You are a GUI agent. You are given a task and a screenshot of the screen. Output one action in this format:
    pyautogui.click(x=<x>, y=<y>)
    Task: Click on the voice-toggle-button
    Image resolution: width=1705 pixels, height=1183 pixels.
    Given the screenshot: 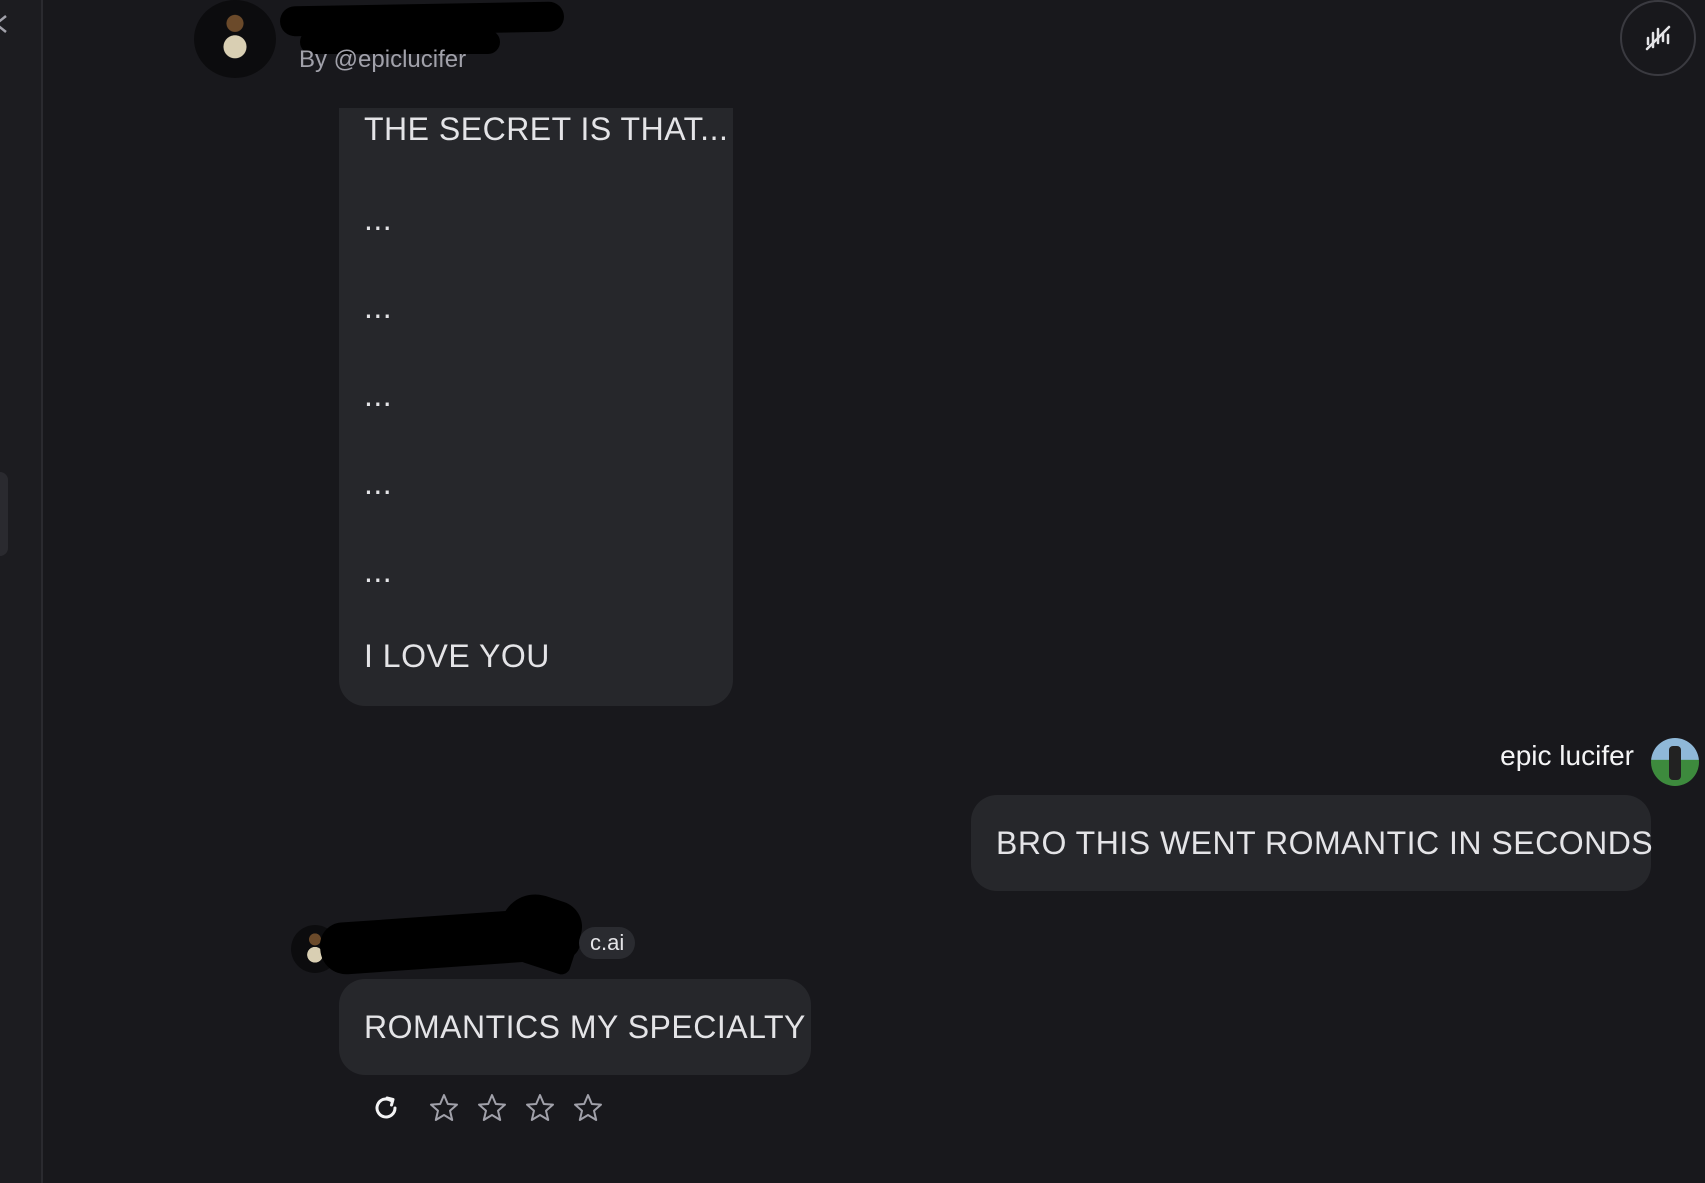 What is the action you would take?
    pyautogui.click(x=1658, y=38)
    